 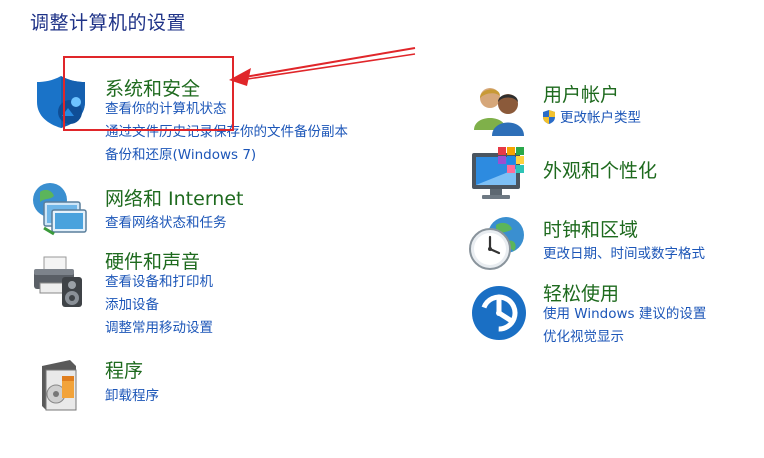 What do you see at coordinates (159, 282) in the screenshot?
I see `link-devices-printers: 查看设备和打印机` at bounding box center [159, 282].